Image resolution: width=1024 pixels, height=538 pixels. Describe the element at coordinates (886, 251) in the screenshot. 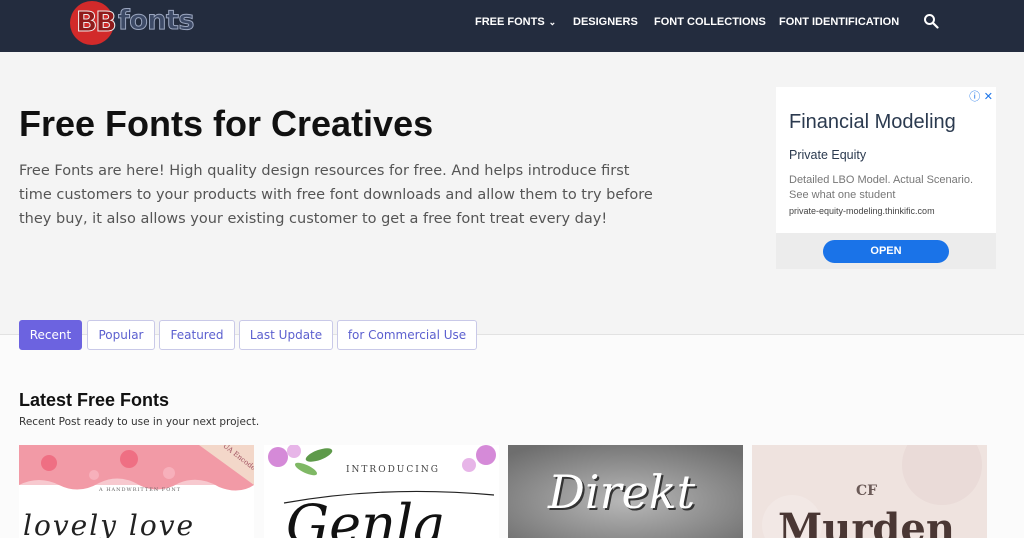

I see `ad-open-button: OPEN` at that location.